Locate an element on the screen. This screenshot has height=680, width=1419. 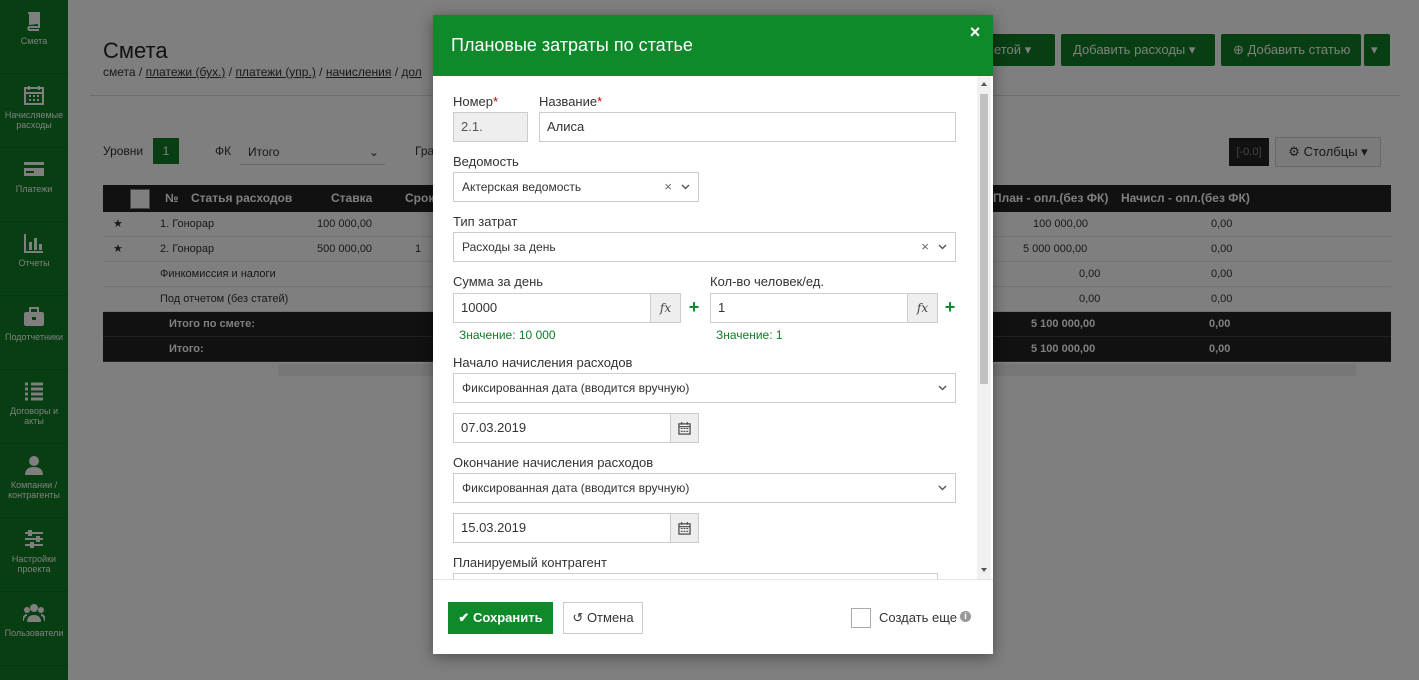
sheet-select: Актерская ведомость × is located at coordinates (576, 187).